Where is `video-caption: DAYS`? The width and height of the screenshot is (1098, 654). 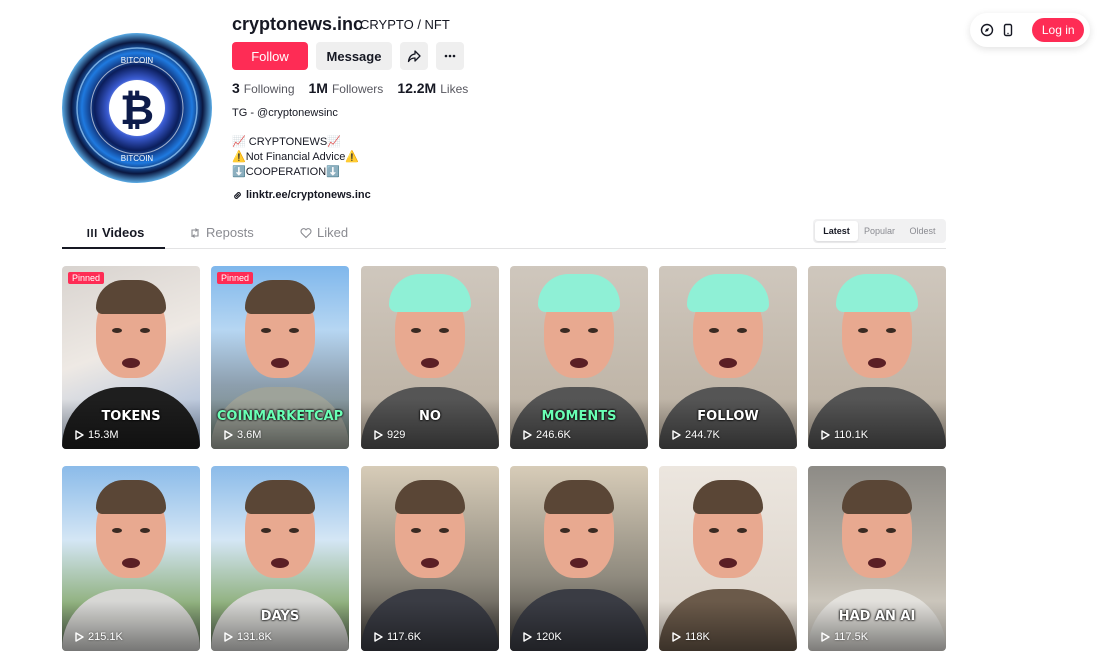 video-caption: DAYS is located at coordinates (280, 616).